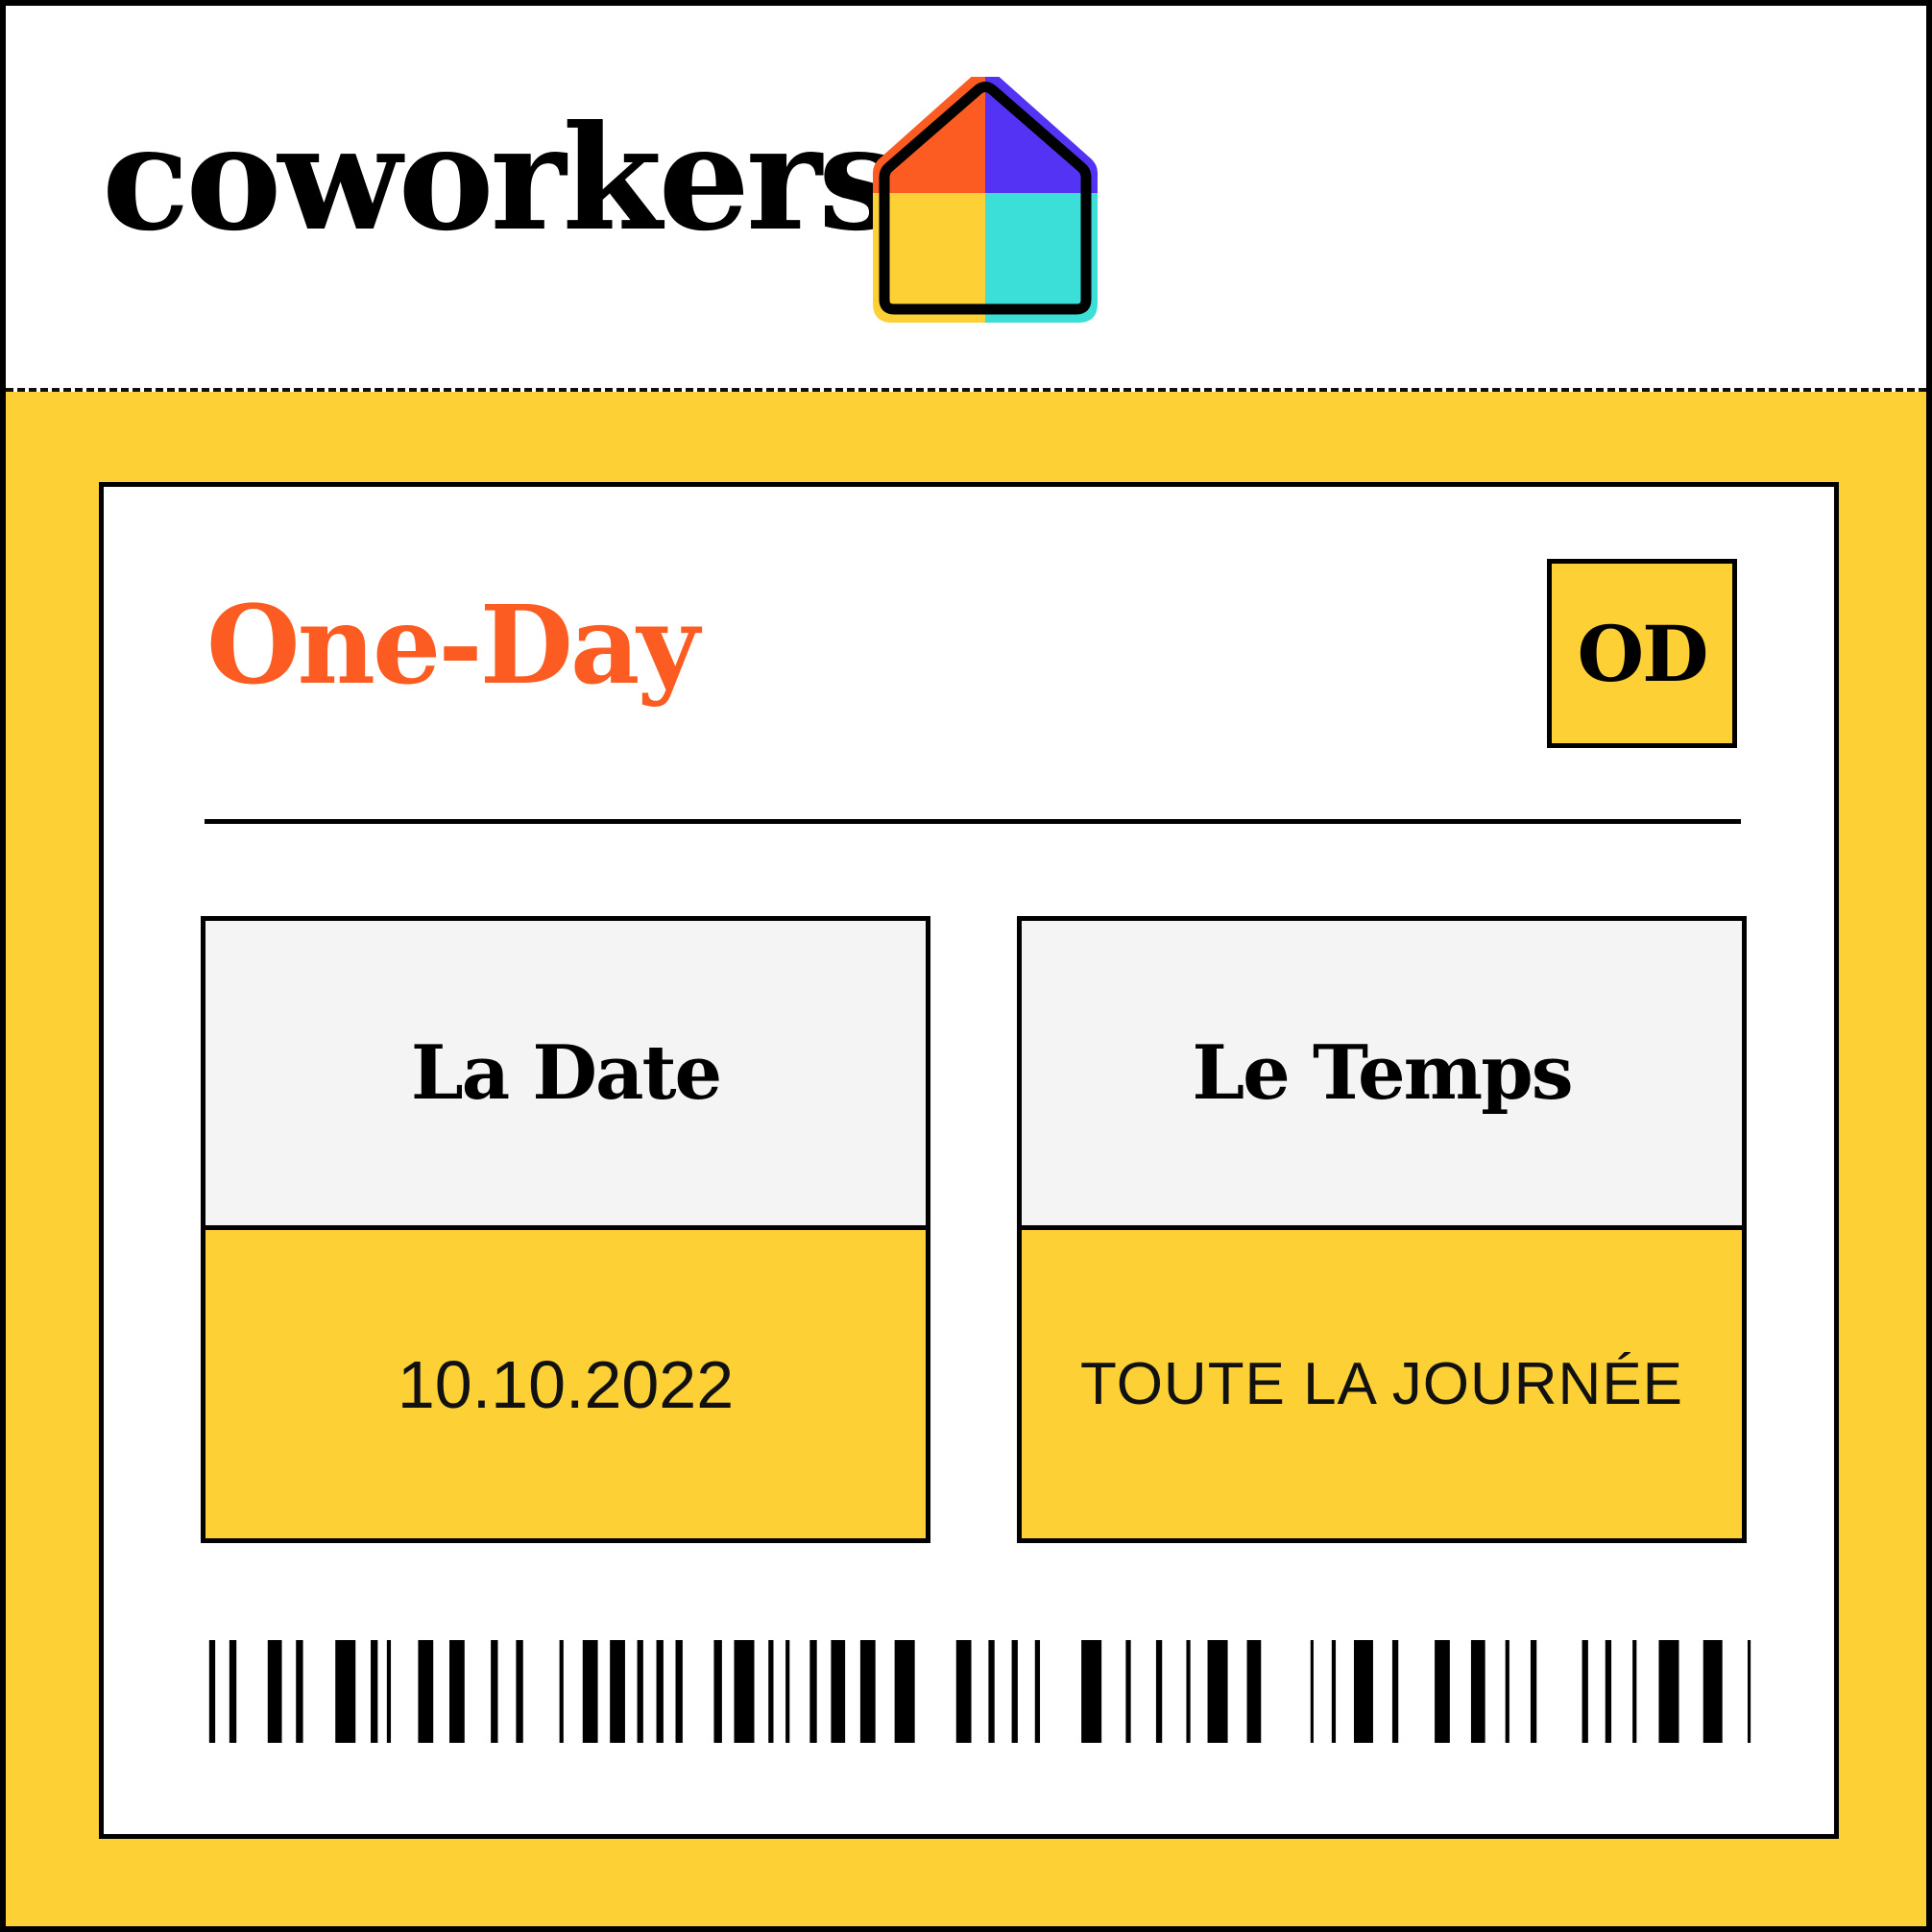 Image resolution: width=1932 pixels, height=1932 pixels. What do you see at coordinates (453, 646) in the screenshot?
I see `ticket-title: One-Day` at bounding box center [453, 646].